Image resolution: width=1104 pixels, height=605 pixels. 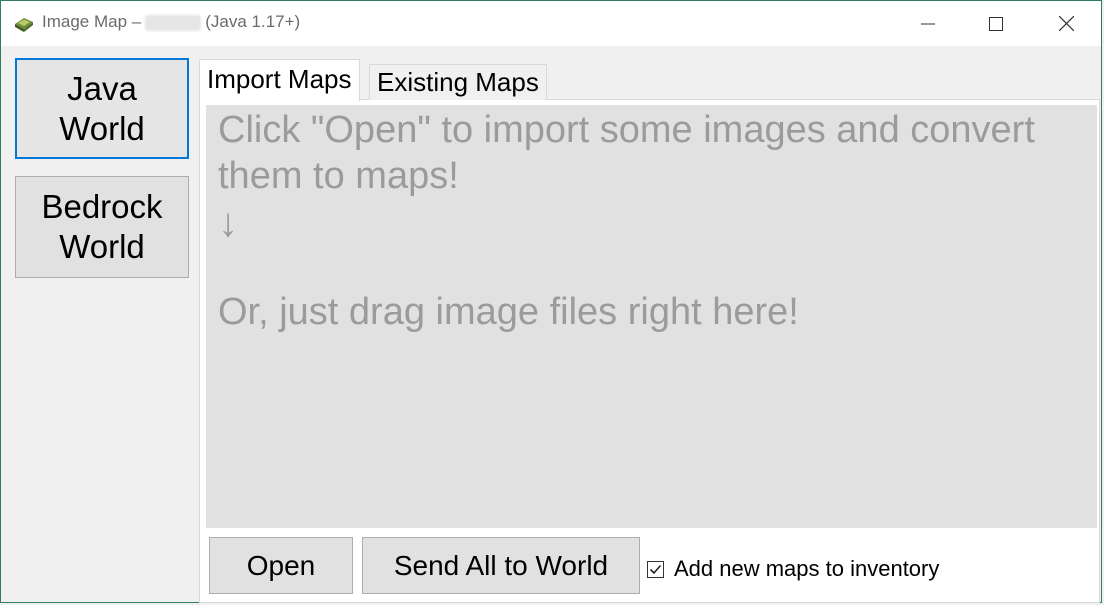 I want to click on app-map-icon, so click(x=24, y=25).